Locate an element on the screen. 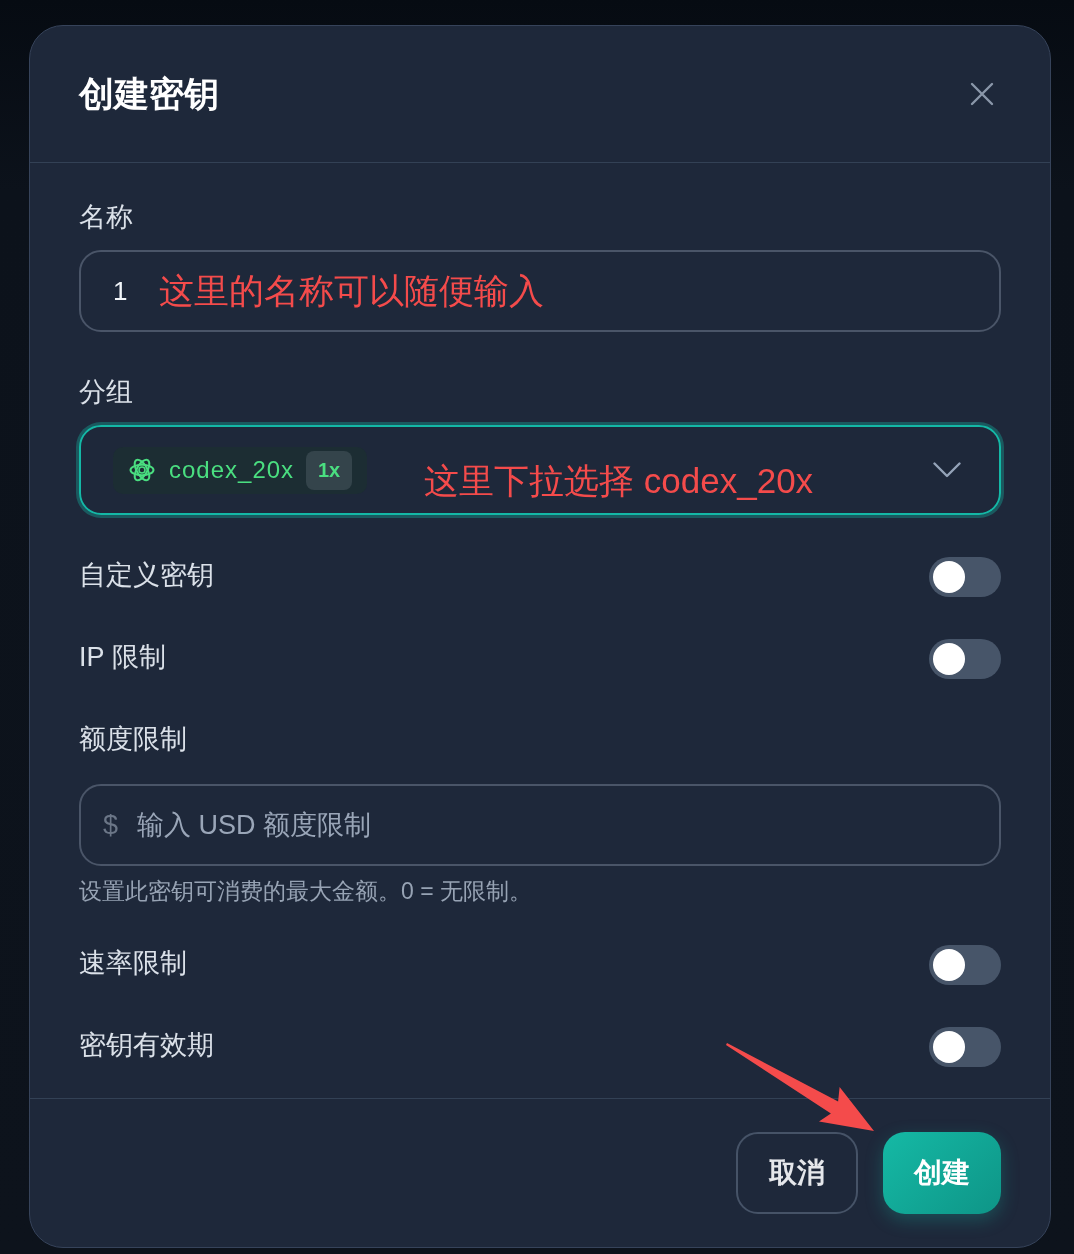  atom-icon is located at coordinates (142, 470).